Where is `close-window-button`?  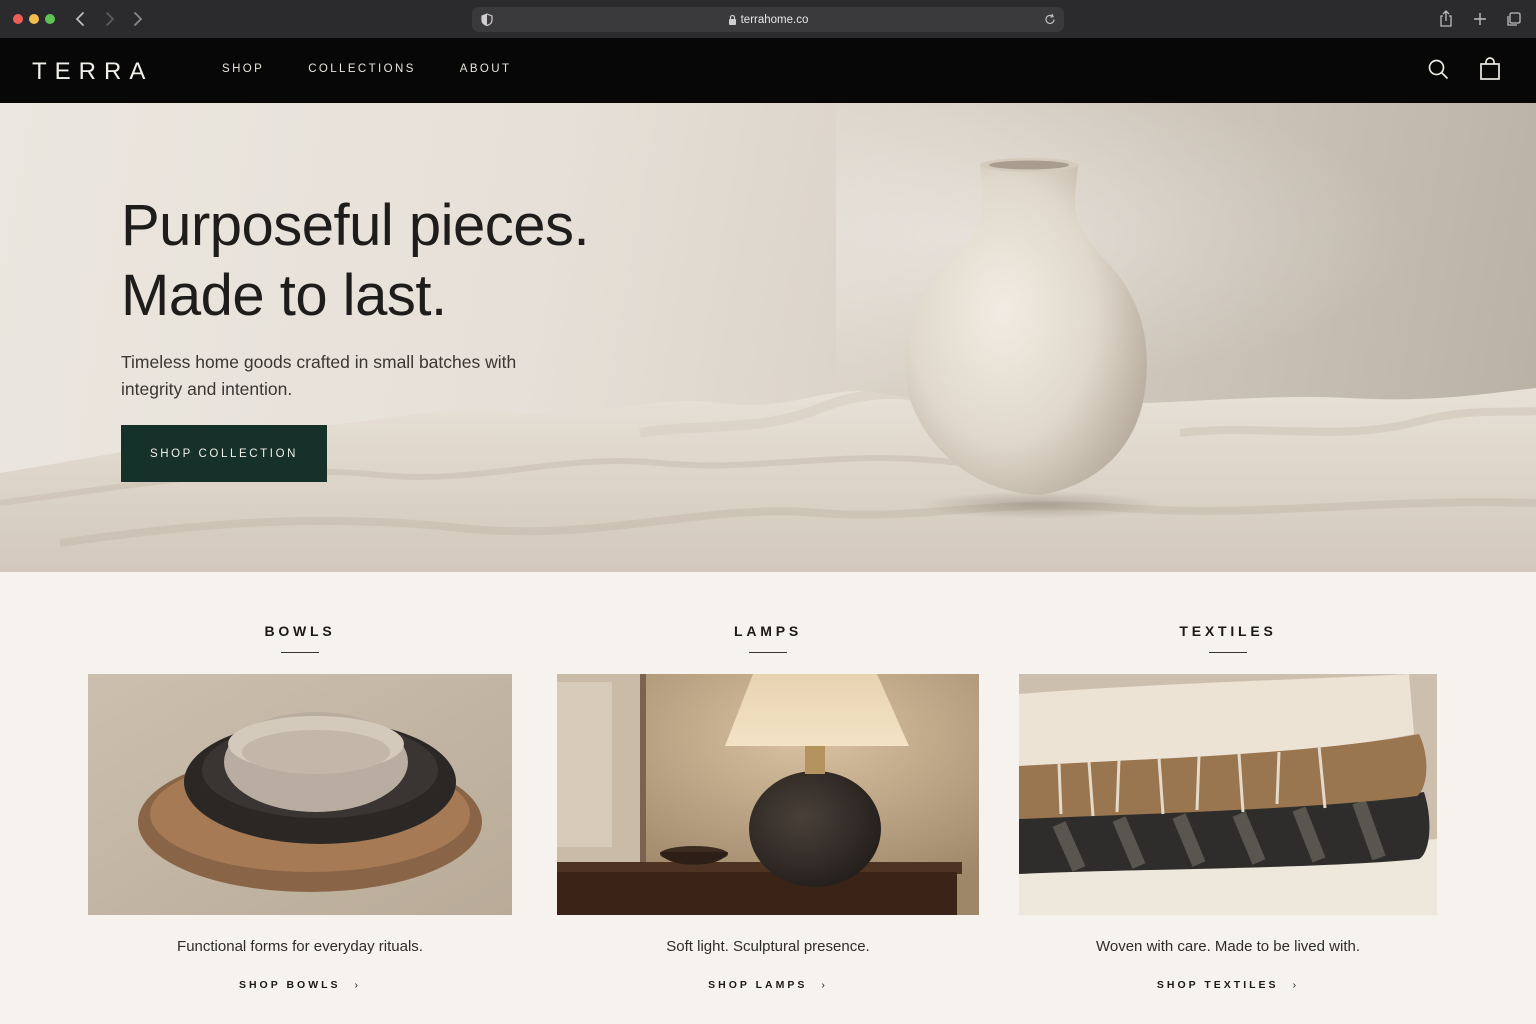
close-window-button is located at coordinates (18, 19).